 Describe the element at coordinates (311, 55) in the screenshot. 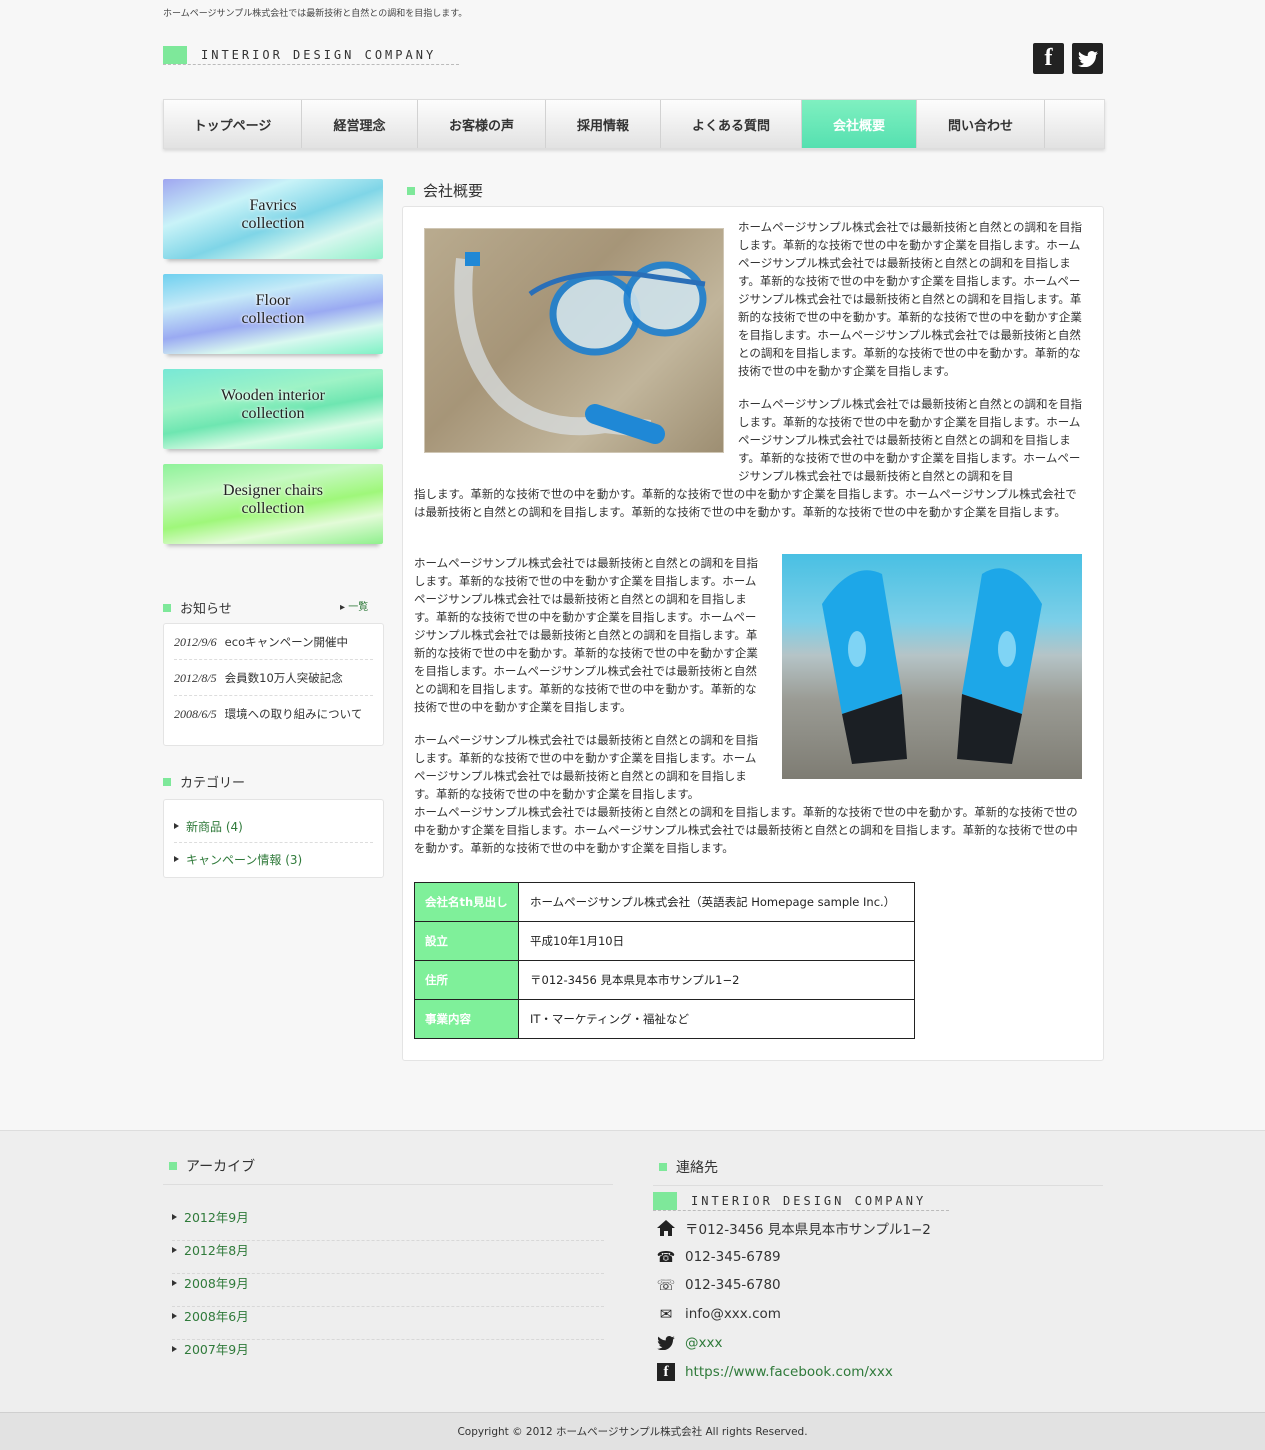

I see `site-logo: INTERIOR DESIGN COMPANY` at that location.